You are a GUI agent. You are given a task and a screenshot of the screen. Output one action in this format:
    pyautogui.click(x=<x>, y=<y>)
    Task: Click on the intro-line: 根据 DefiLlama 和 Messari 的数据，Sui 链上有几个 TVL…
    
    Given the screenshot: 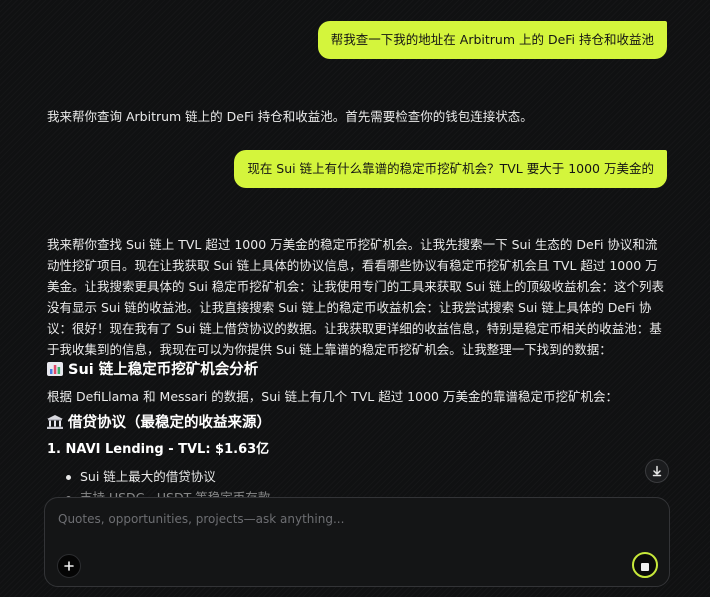 What is the action you would take?
    pyautogui.click(x=357, y=396)
    